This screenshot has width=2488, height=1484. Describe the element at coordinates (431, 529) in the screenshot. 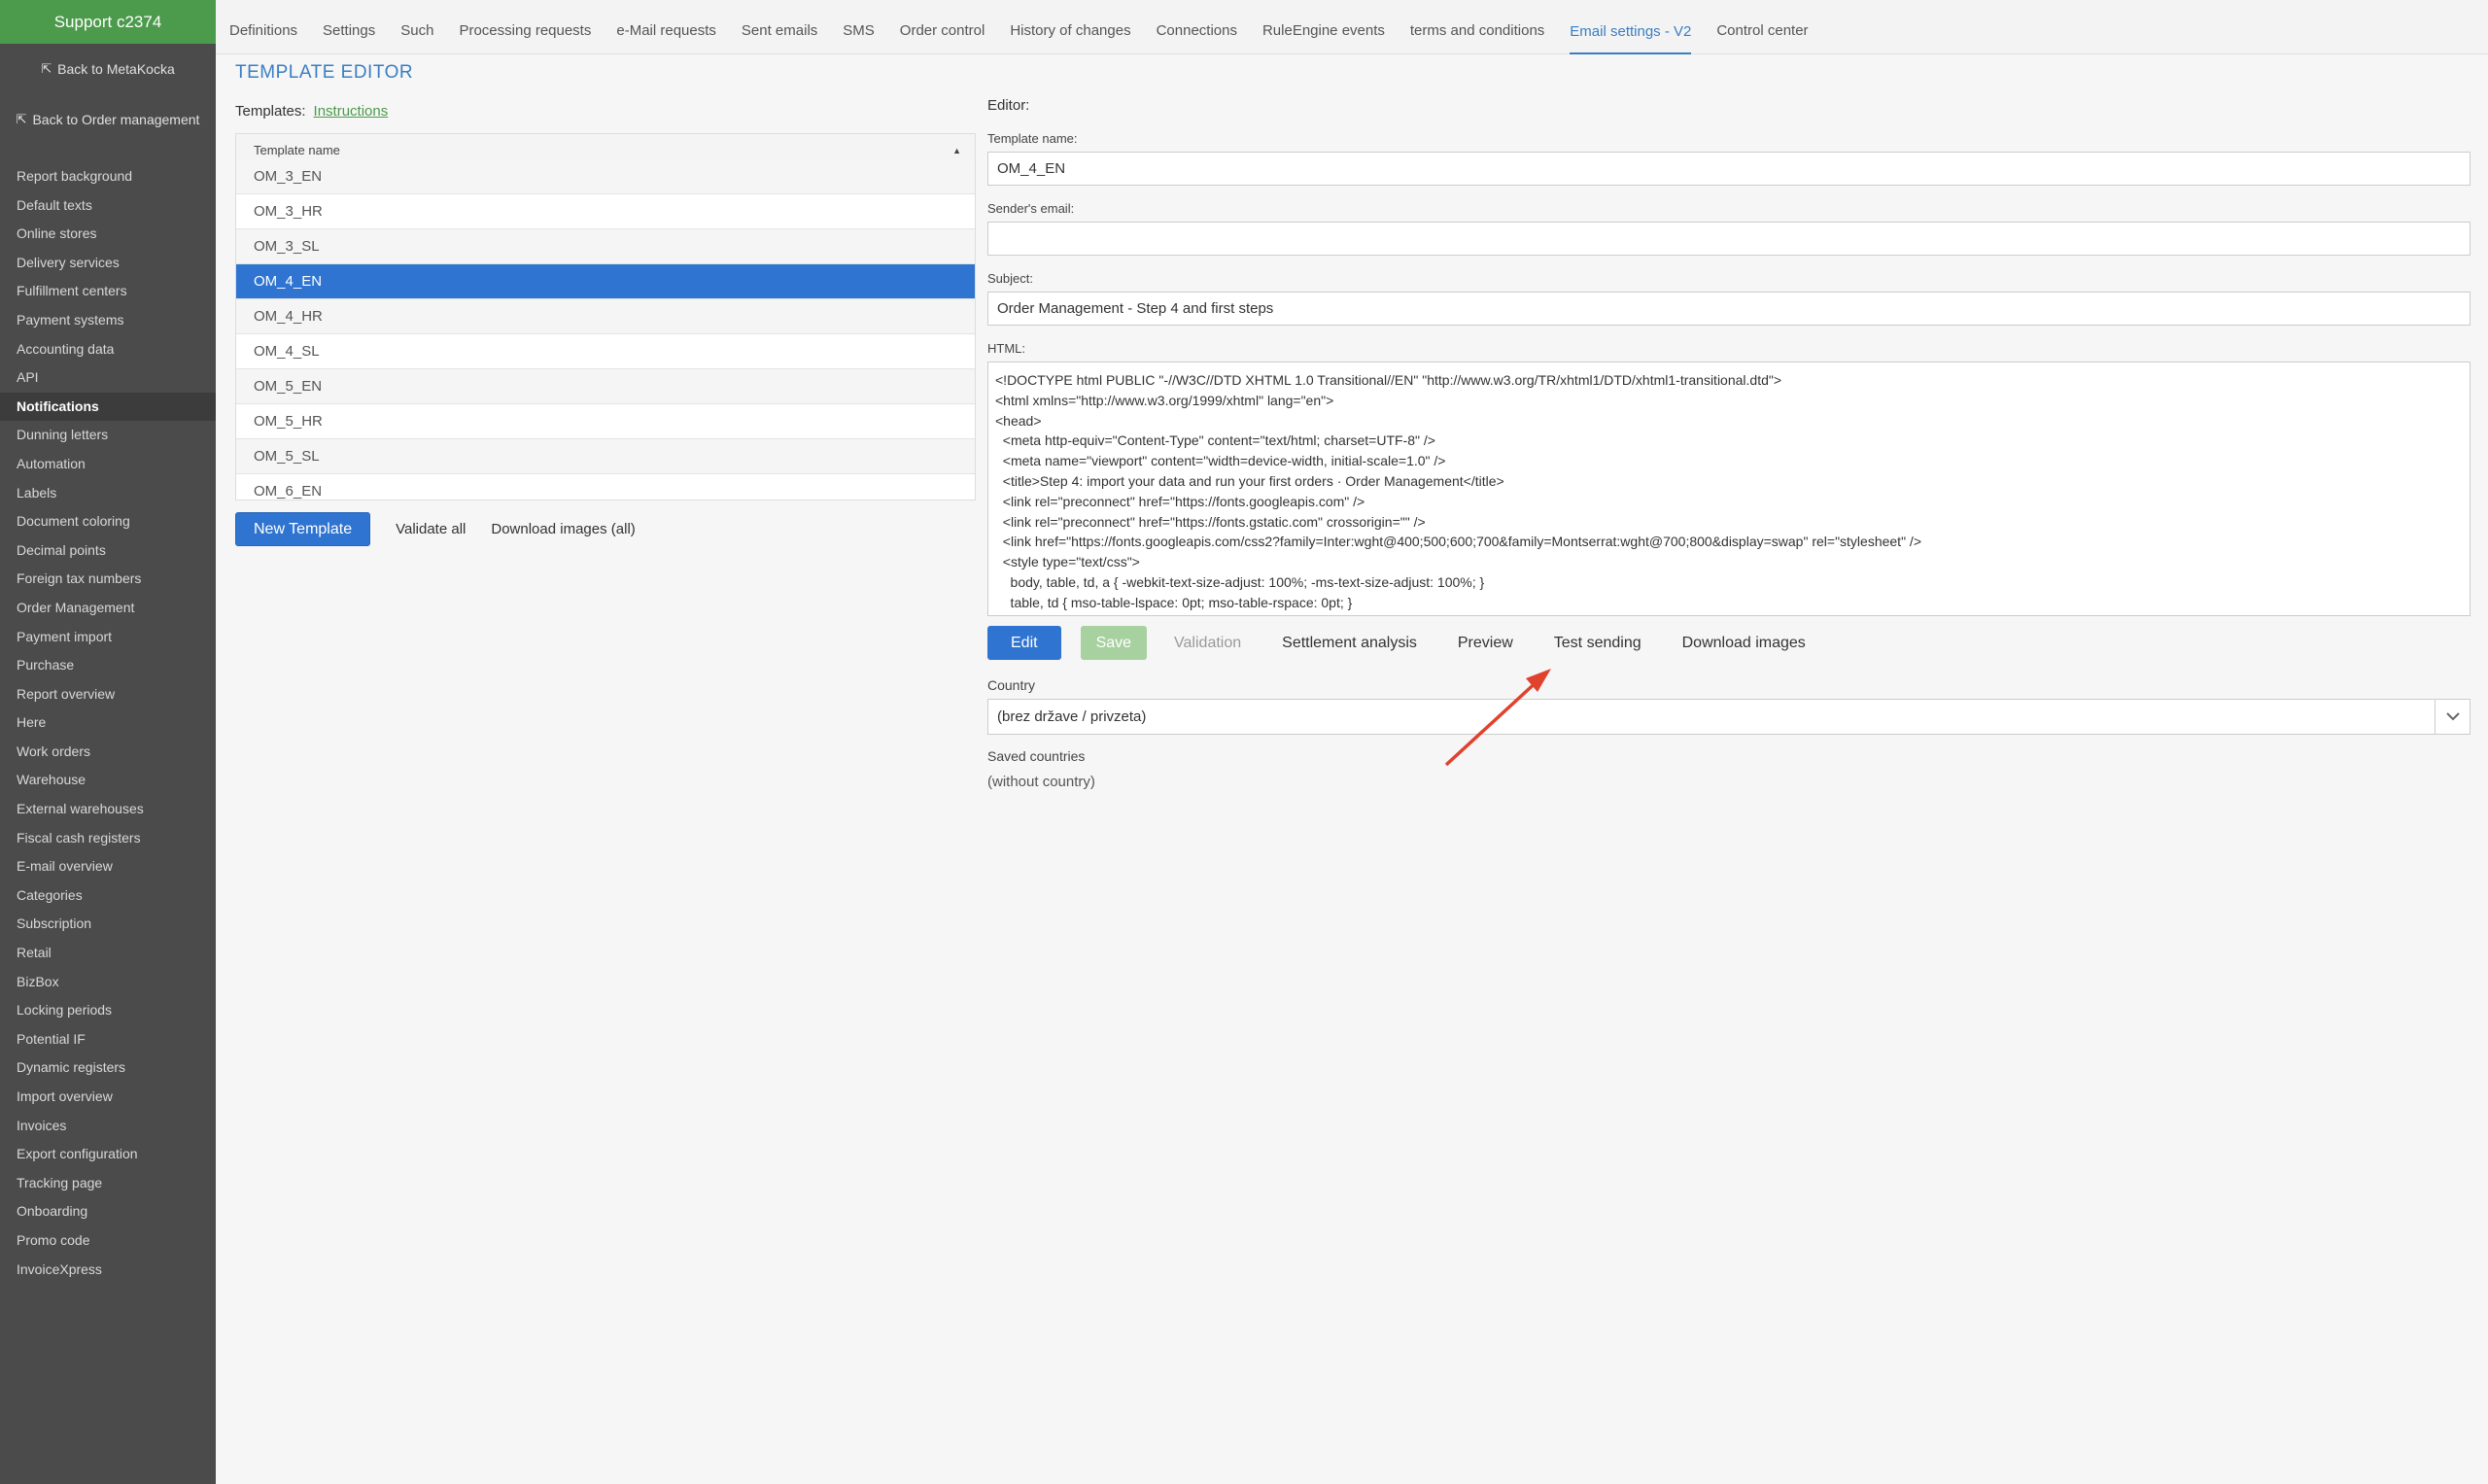

I see `validate-all-button: Validate all` at that location.